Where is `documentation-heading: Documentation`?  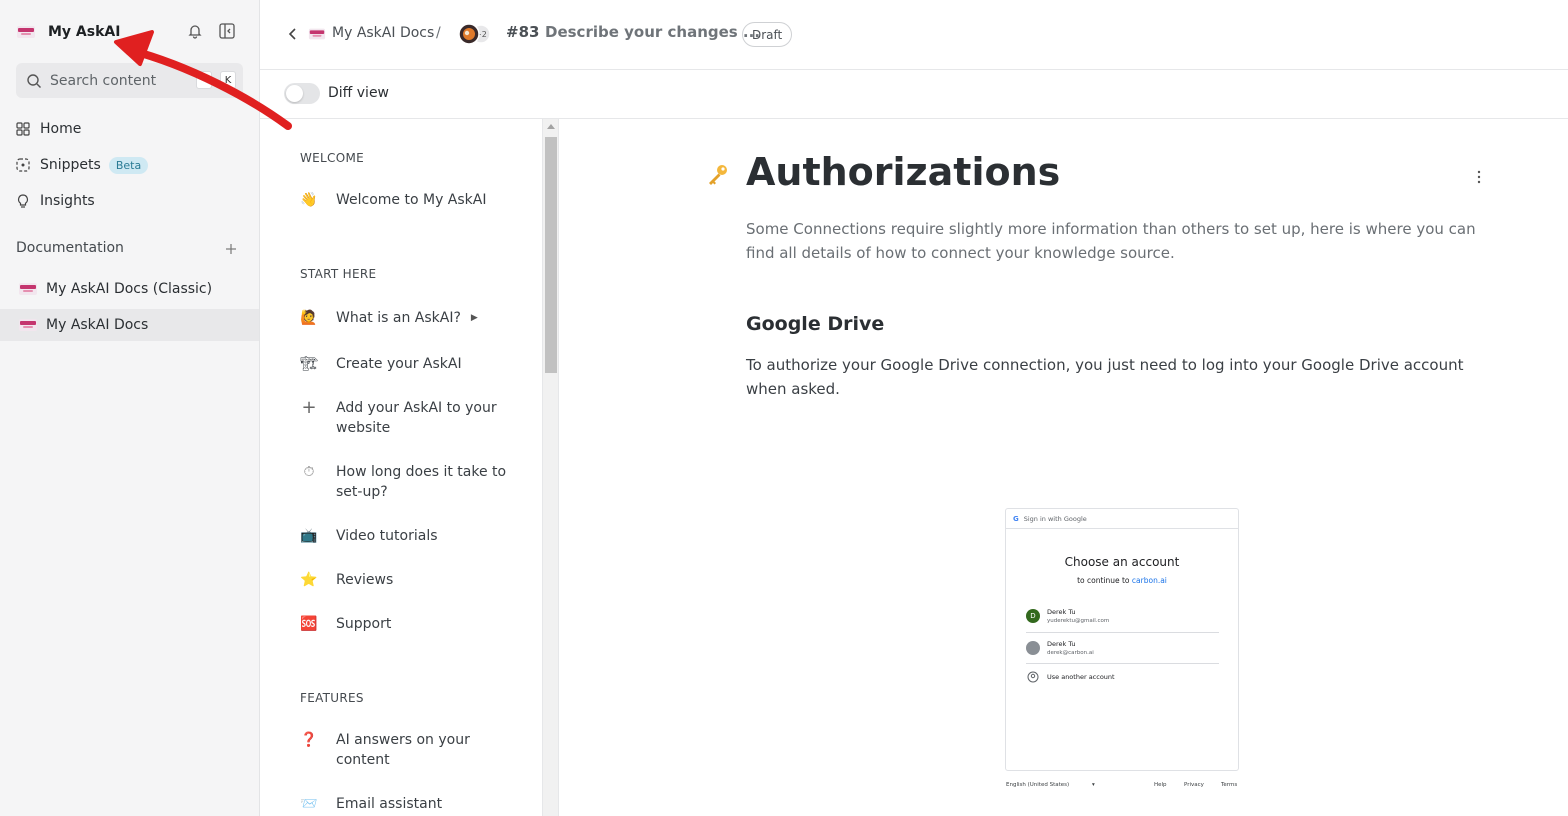
documentation-heading: Documentation is located at coordinates (70, 248).